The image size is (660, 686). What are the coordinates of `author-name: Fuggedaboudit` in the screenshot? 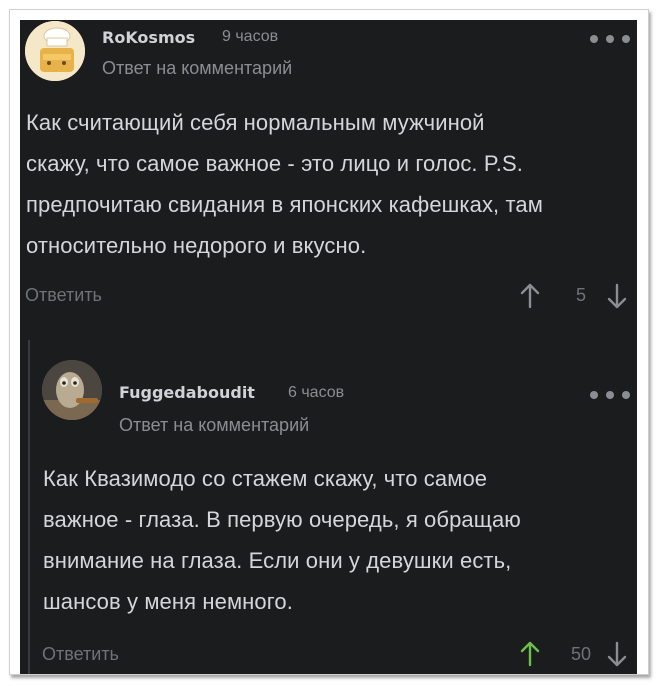 It's located at (187, 392).